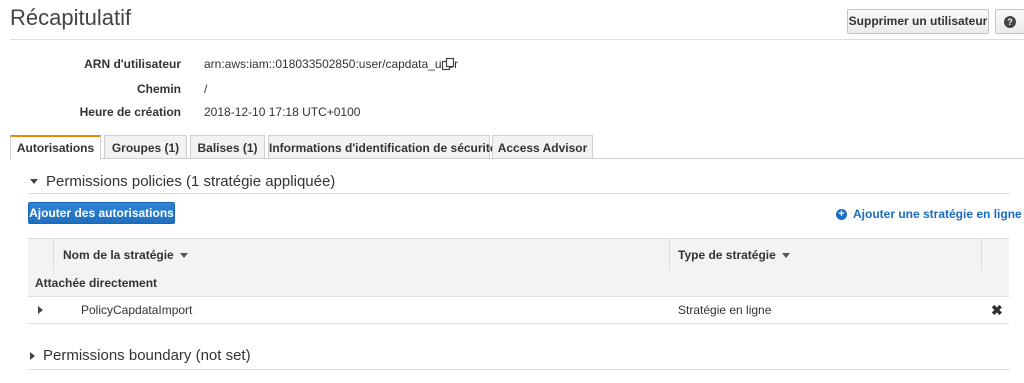 The height and width of the screenshot is (383, 1024). Describe the element at coordinates (517, 158) in the screenshot. I see `tabs-underline` at that location.